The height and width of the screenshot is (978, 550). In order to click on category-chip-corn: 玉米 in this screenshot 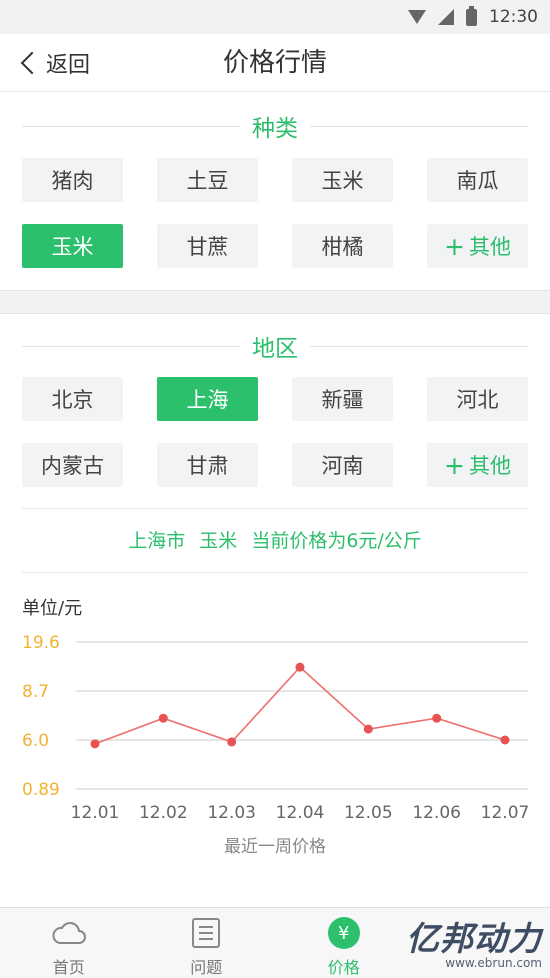, I will do `click(342, 180)`.